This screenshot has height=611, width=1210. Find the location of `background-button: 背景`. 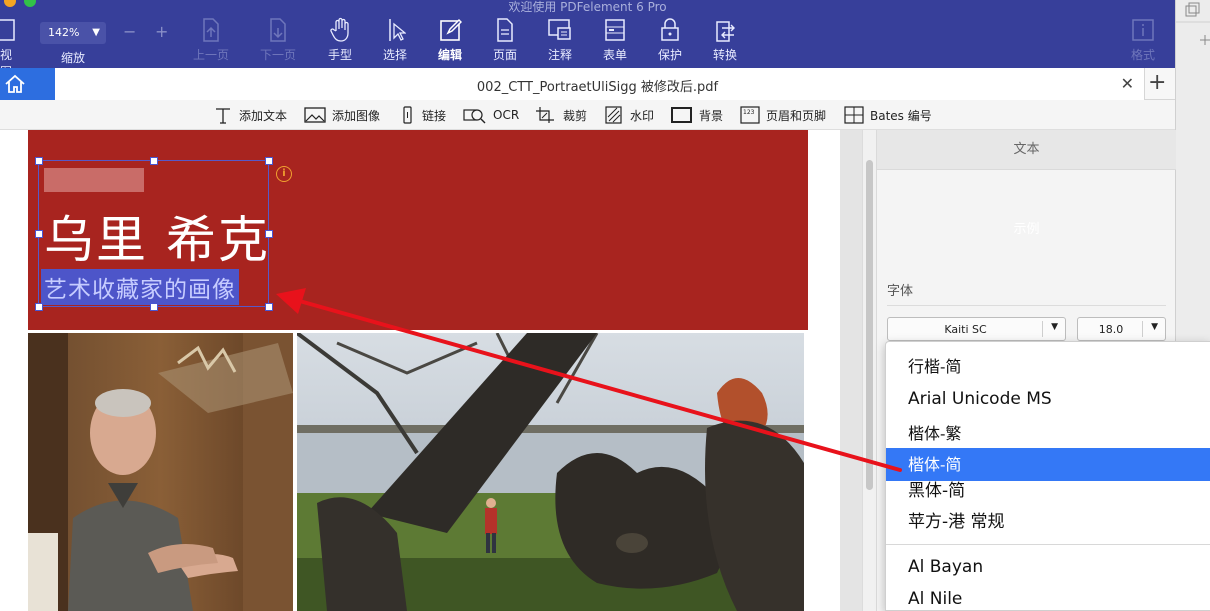

background-button: 背景 is located at coordinates (697, 115).